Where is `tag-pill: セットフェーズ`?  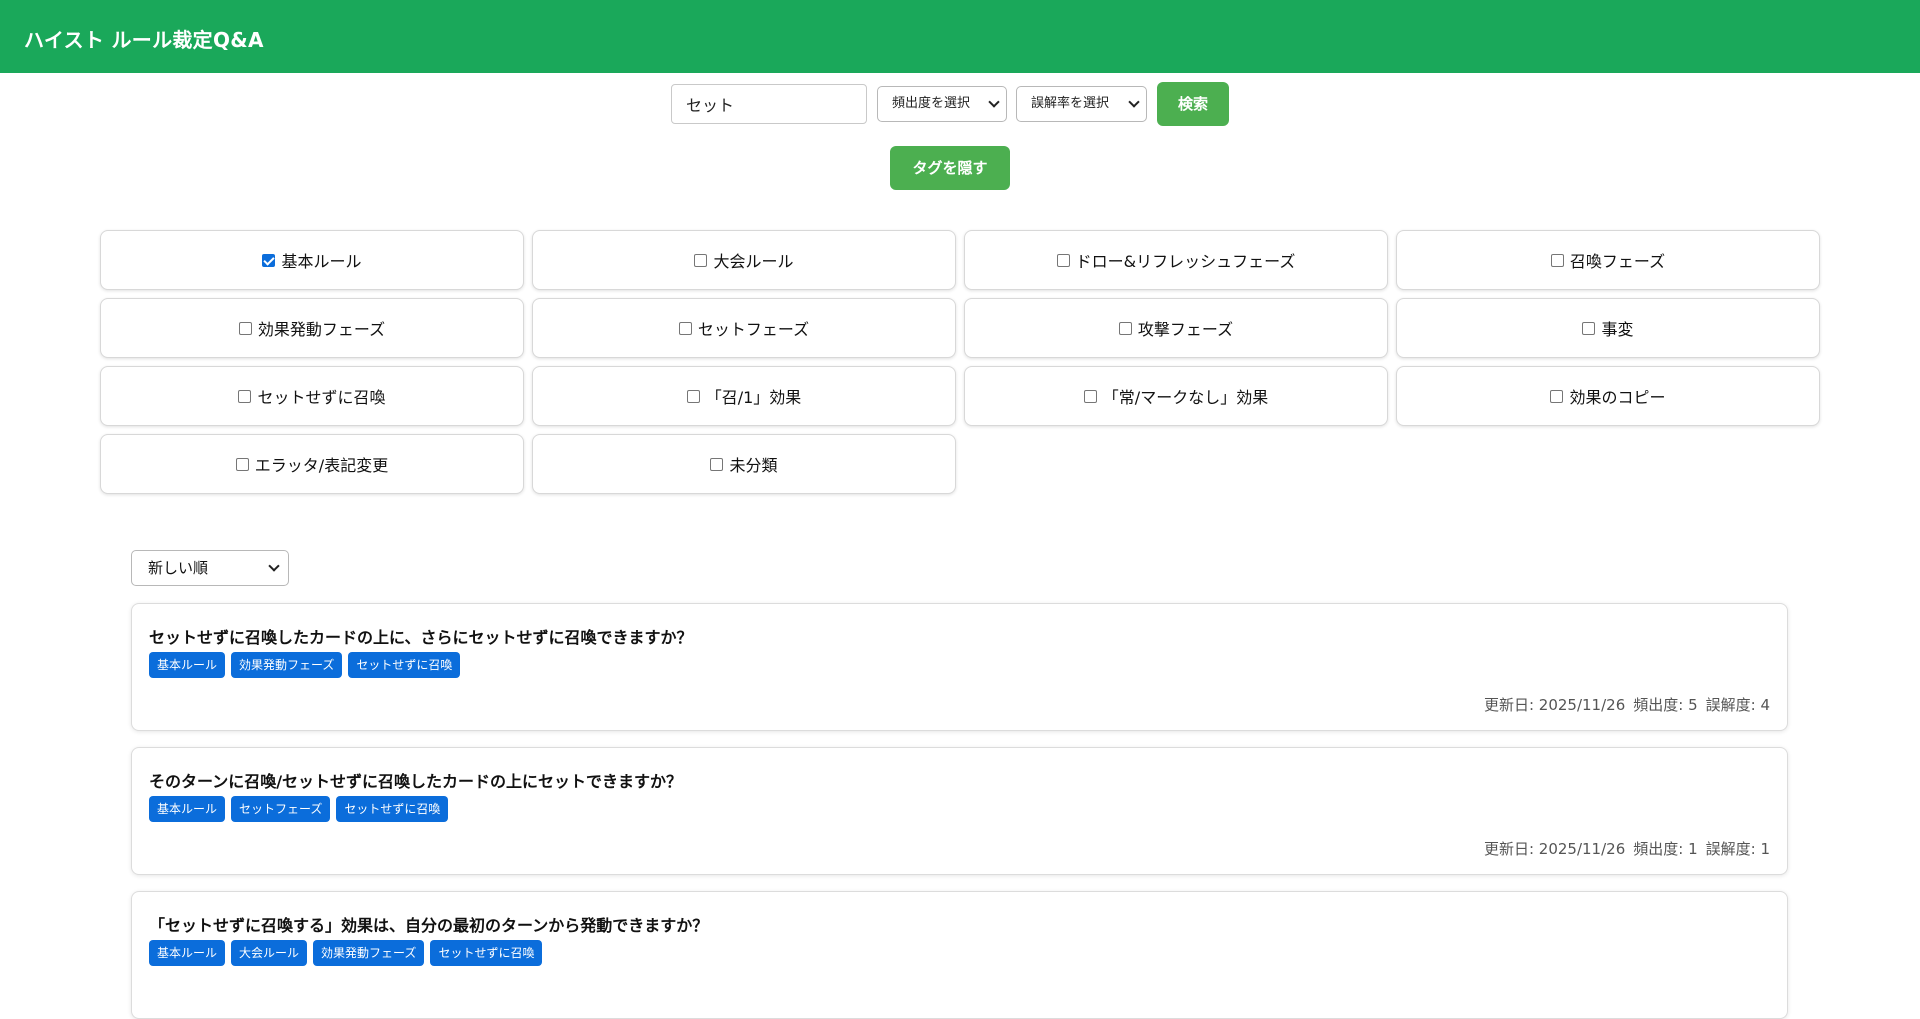
tag-pill: セットフェーズ is located at coordinates (281, 809).